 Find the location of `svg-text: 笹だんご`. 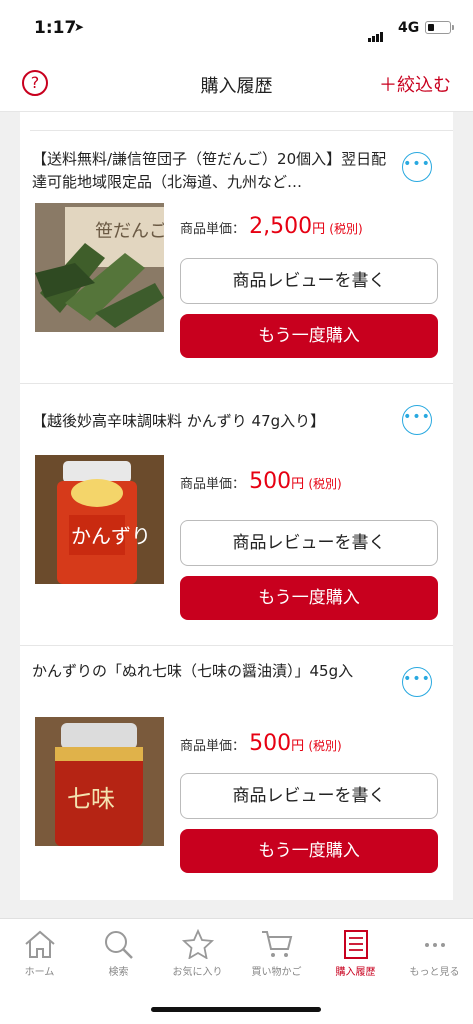

svg-text: 笹だんご is located at coordinates (129, 231).